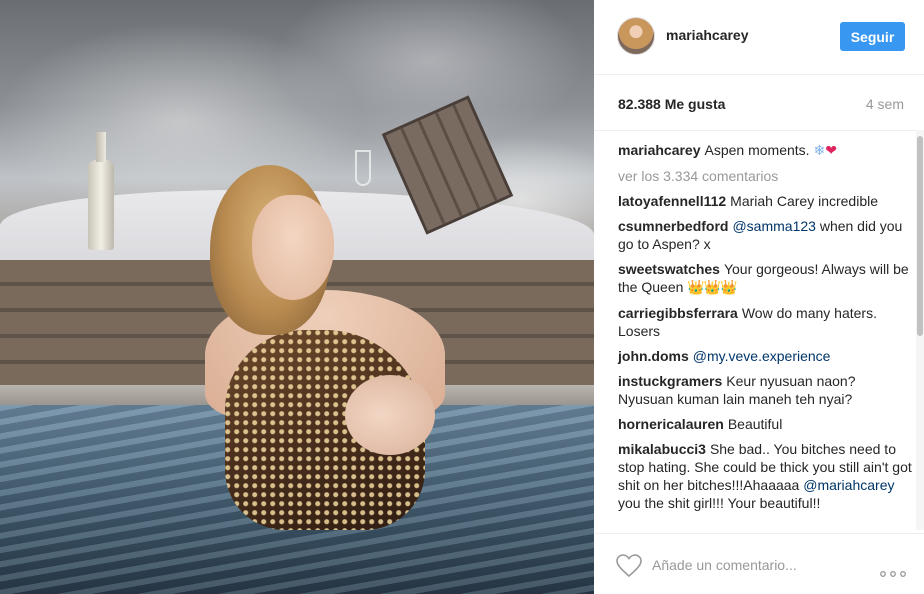  Describe the element at coordinates (762, 565) in the screenshot. I see `comment-input` at that location.